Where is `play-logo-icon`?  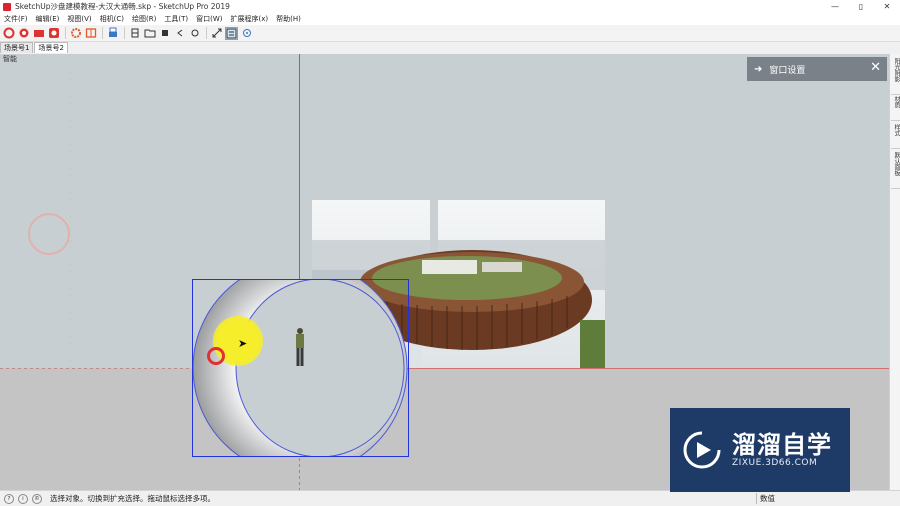
play-logo-icon is located at coordinates (702, 450).